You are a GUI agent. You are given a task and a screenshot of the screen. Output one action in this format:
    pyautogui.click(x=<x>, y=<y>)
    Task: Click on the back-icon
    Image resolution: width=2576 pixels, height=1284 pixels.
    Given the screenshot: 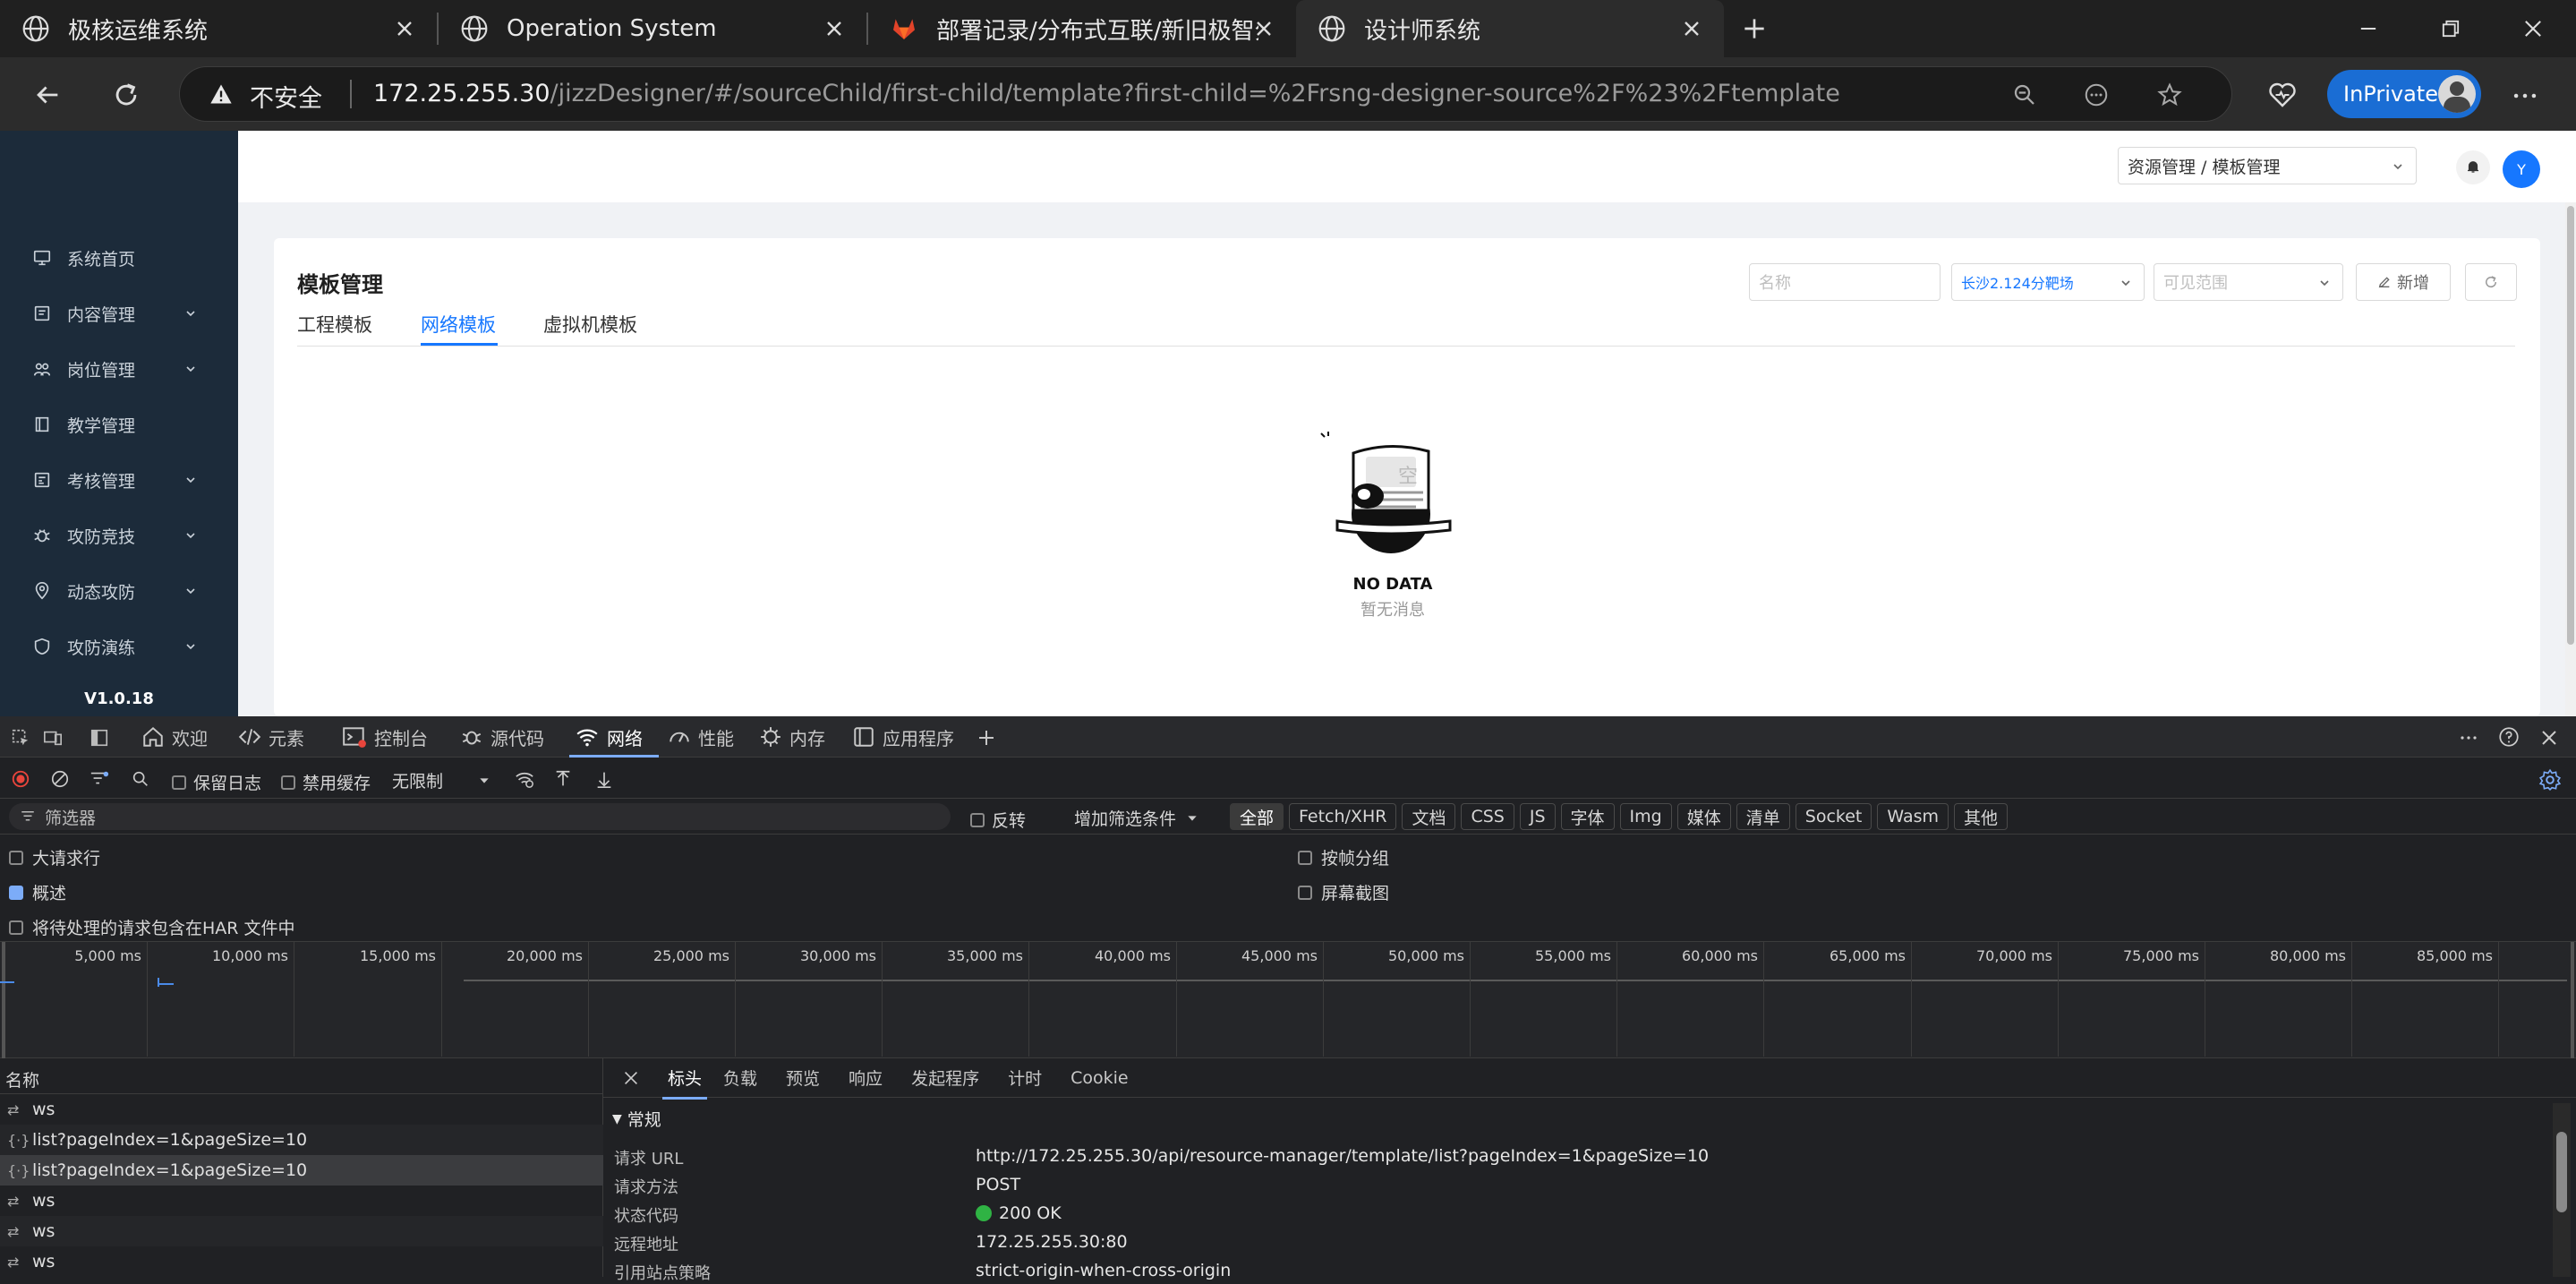 What is the action you would take?
    pyautogui.click(x=47, y=95)
    